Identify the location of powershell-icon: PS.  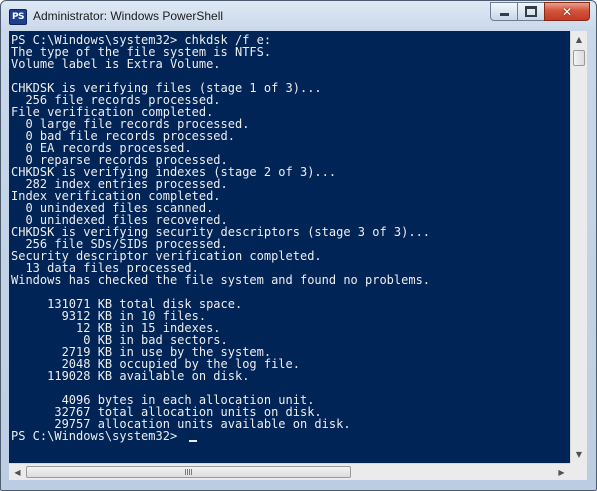
(18, 17).